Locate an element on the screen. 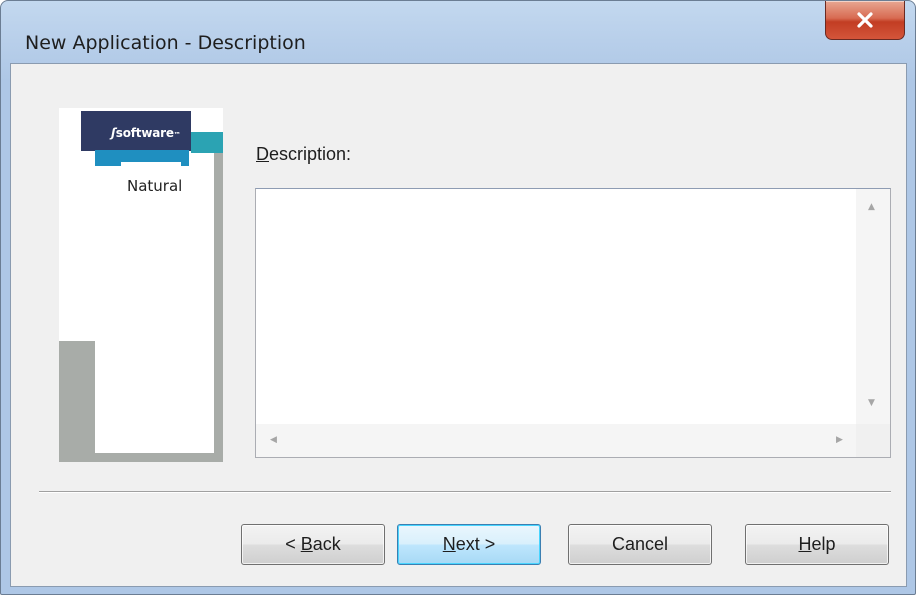 Image resolution: width=916 pixels, height=595 pixels. software-ag-natural-logo: ʃsoftware™ Natural is located at coordinates (141, 285).